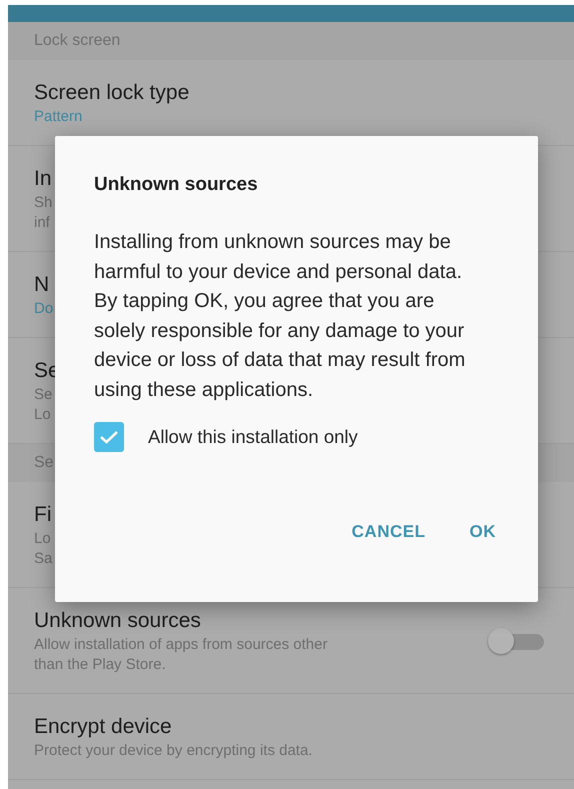 The width and height of the screenshot is (574, 789). I want to click on setting-summary: Protect your device by encrypting its data., so click(173, 750).